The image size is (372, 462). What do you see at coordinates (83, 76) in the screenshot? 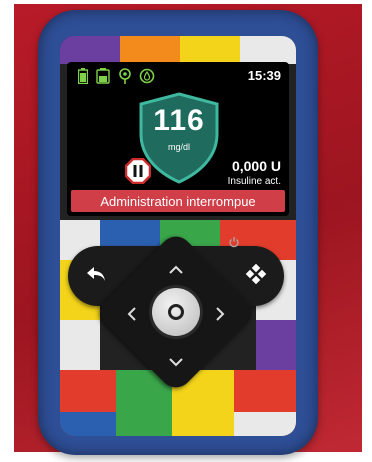
I see `battery-icon` at bounding box center [83, 76].